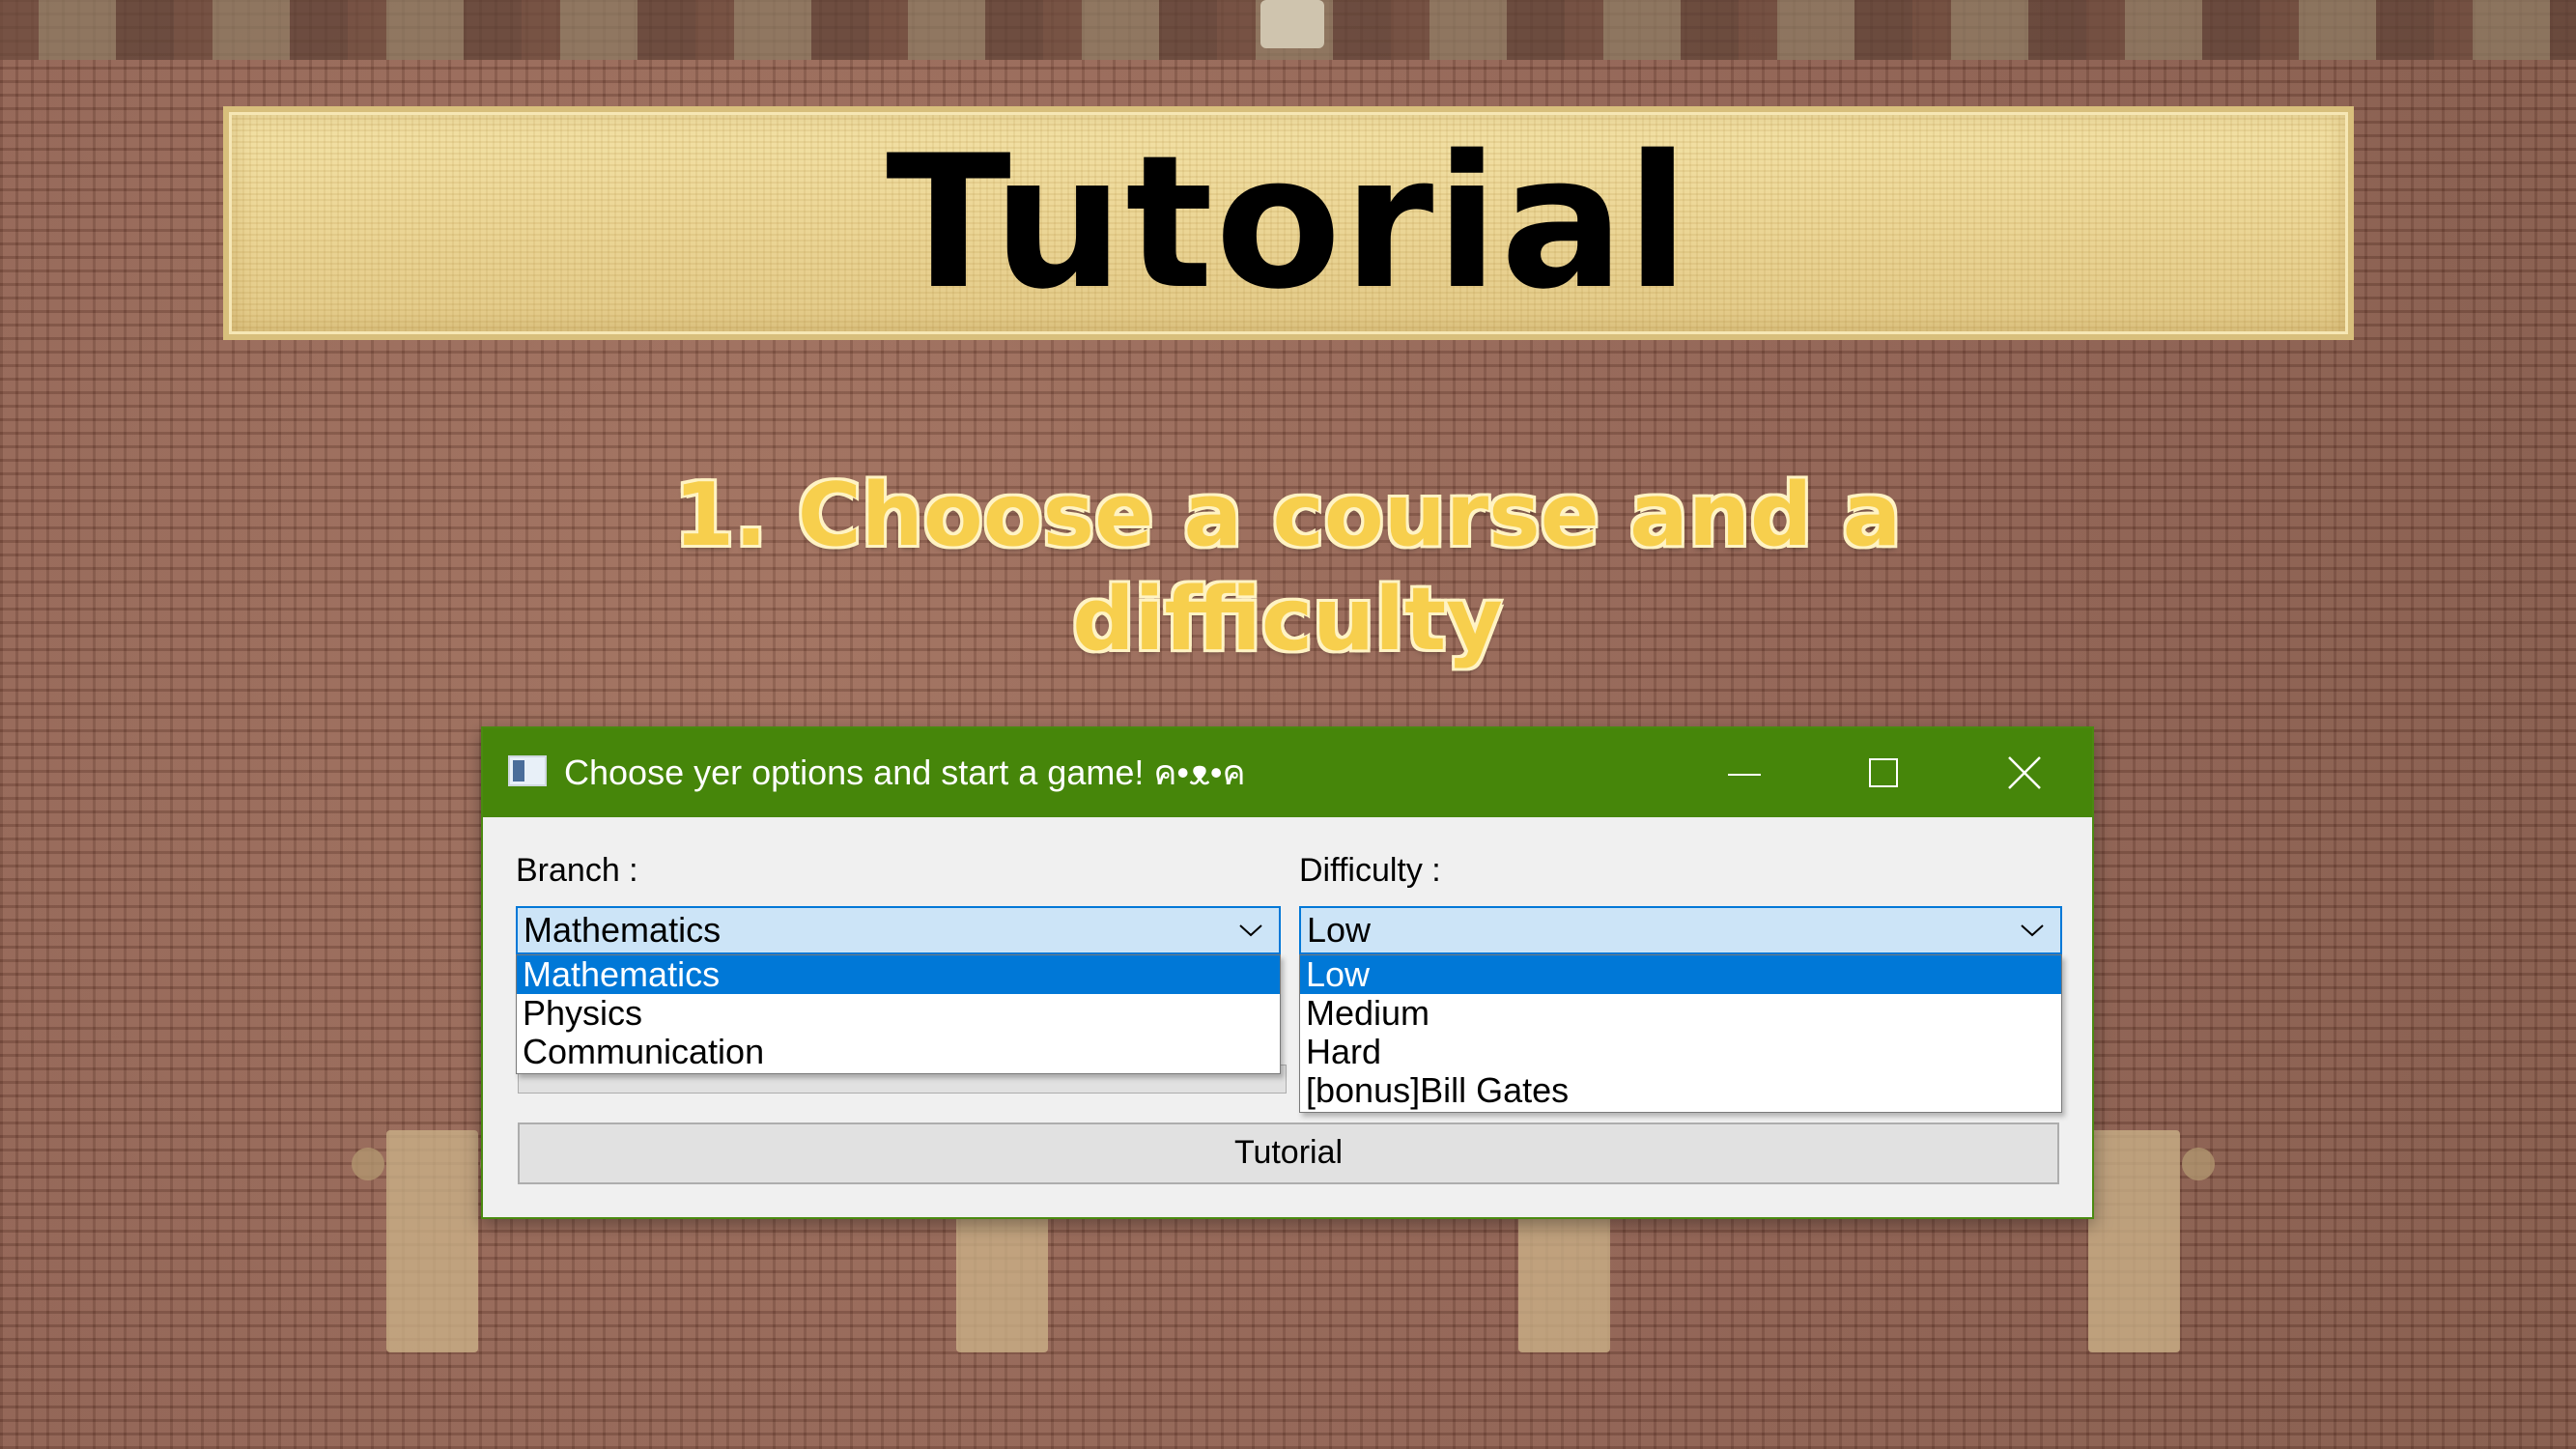 The width and height of the screenshot is (2576, 1449). I want to click on difficulty-dropdown-list: Low Medium Hard [bonus]Bill Gates, so click(1680, 1033).